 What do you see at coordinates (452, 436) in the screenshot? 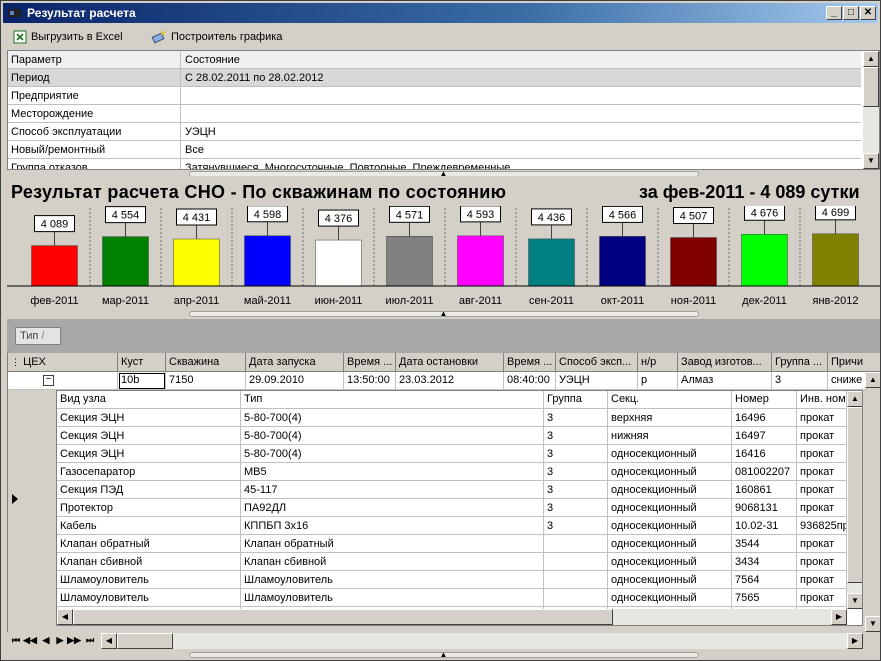
I see `component-row: Секция ЭЦН 5-80-700(4) 3 нижняя 16497 прокат` at bounding box center [452, 436].